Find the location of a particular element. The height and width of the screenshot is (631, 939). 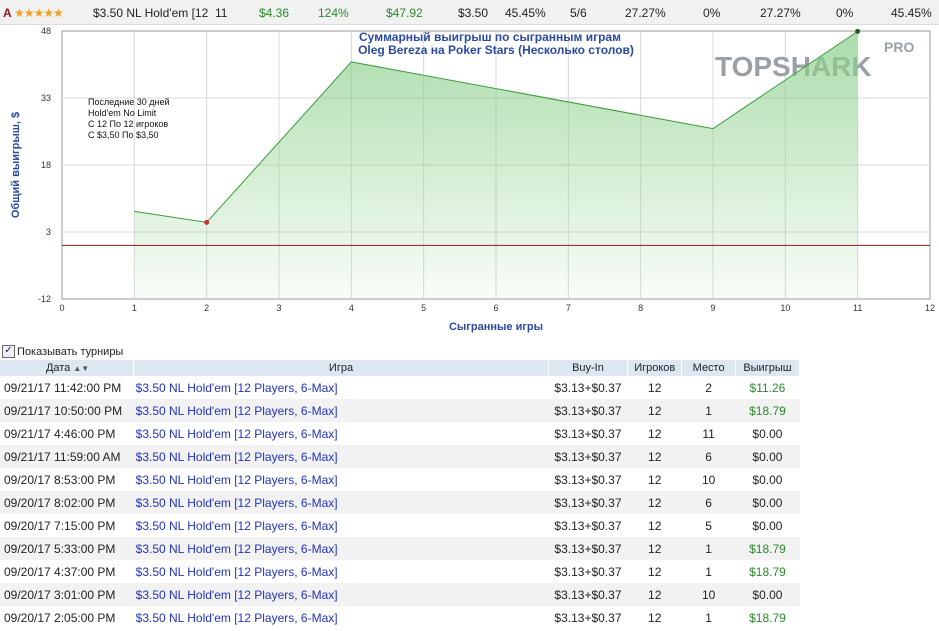

sort-icon: ▲▼ is located at coordinates (81, 368).